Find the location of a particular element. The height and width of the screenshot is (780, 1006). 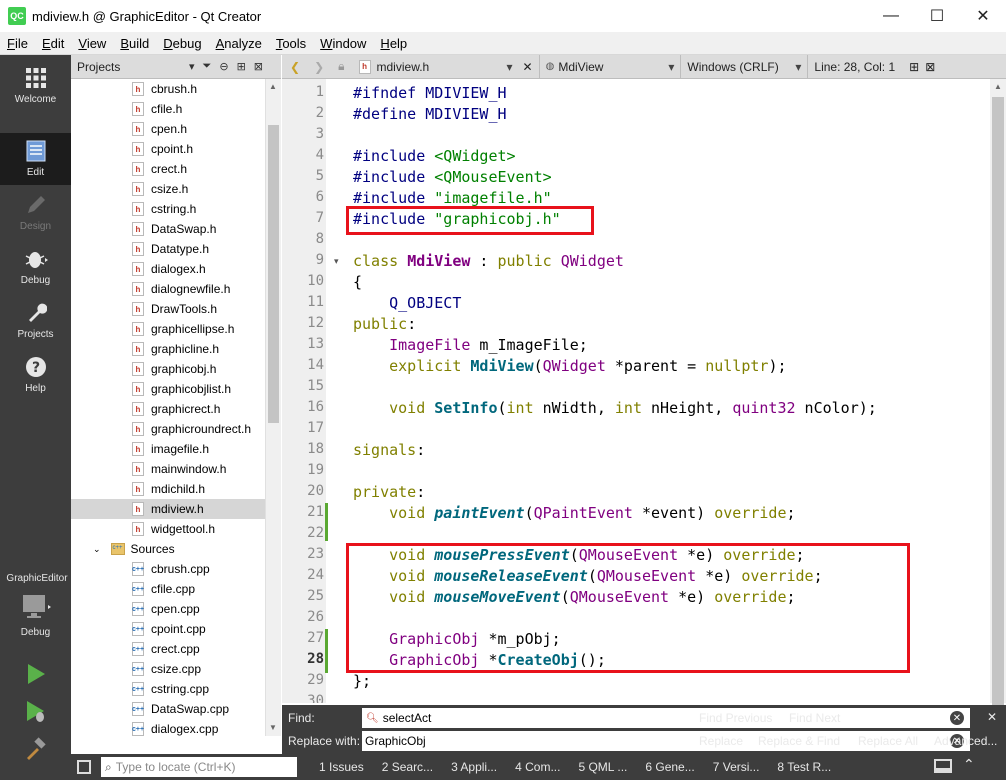

monitor-icon is located at coordinates (37, 608).